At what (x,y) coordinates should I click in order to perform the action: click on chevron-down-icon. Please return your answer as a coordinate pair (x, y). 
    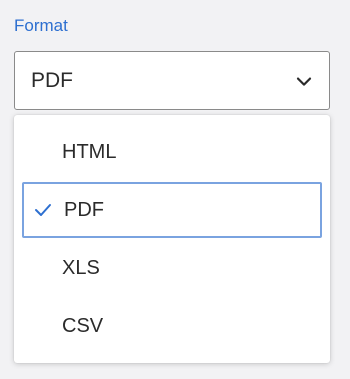
    Looking at the image, I should click on (304, 81).